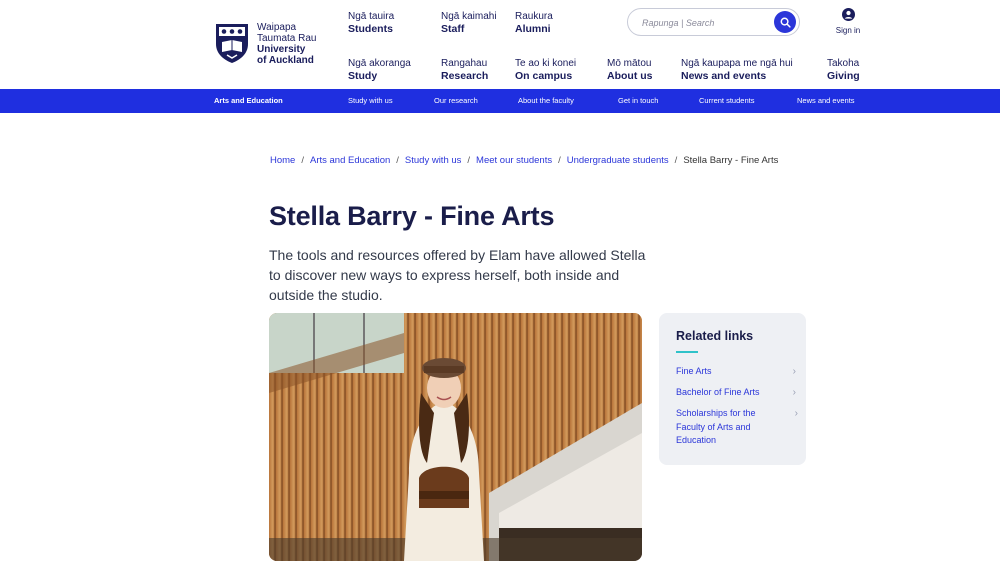  What do you see at coordinates (465, 76) in the screenshot?
I see `nav-research-label: Research` at bounding box center [465, 76].